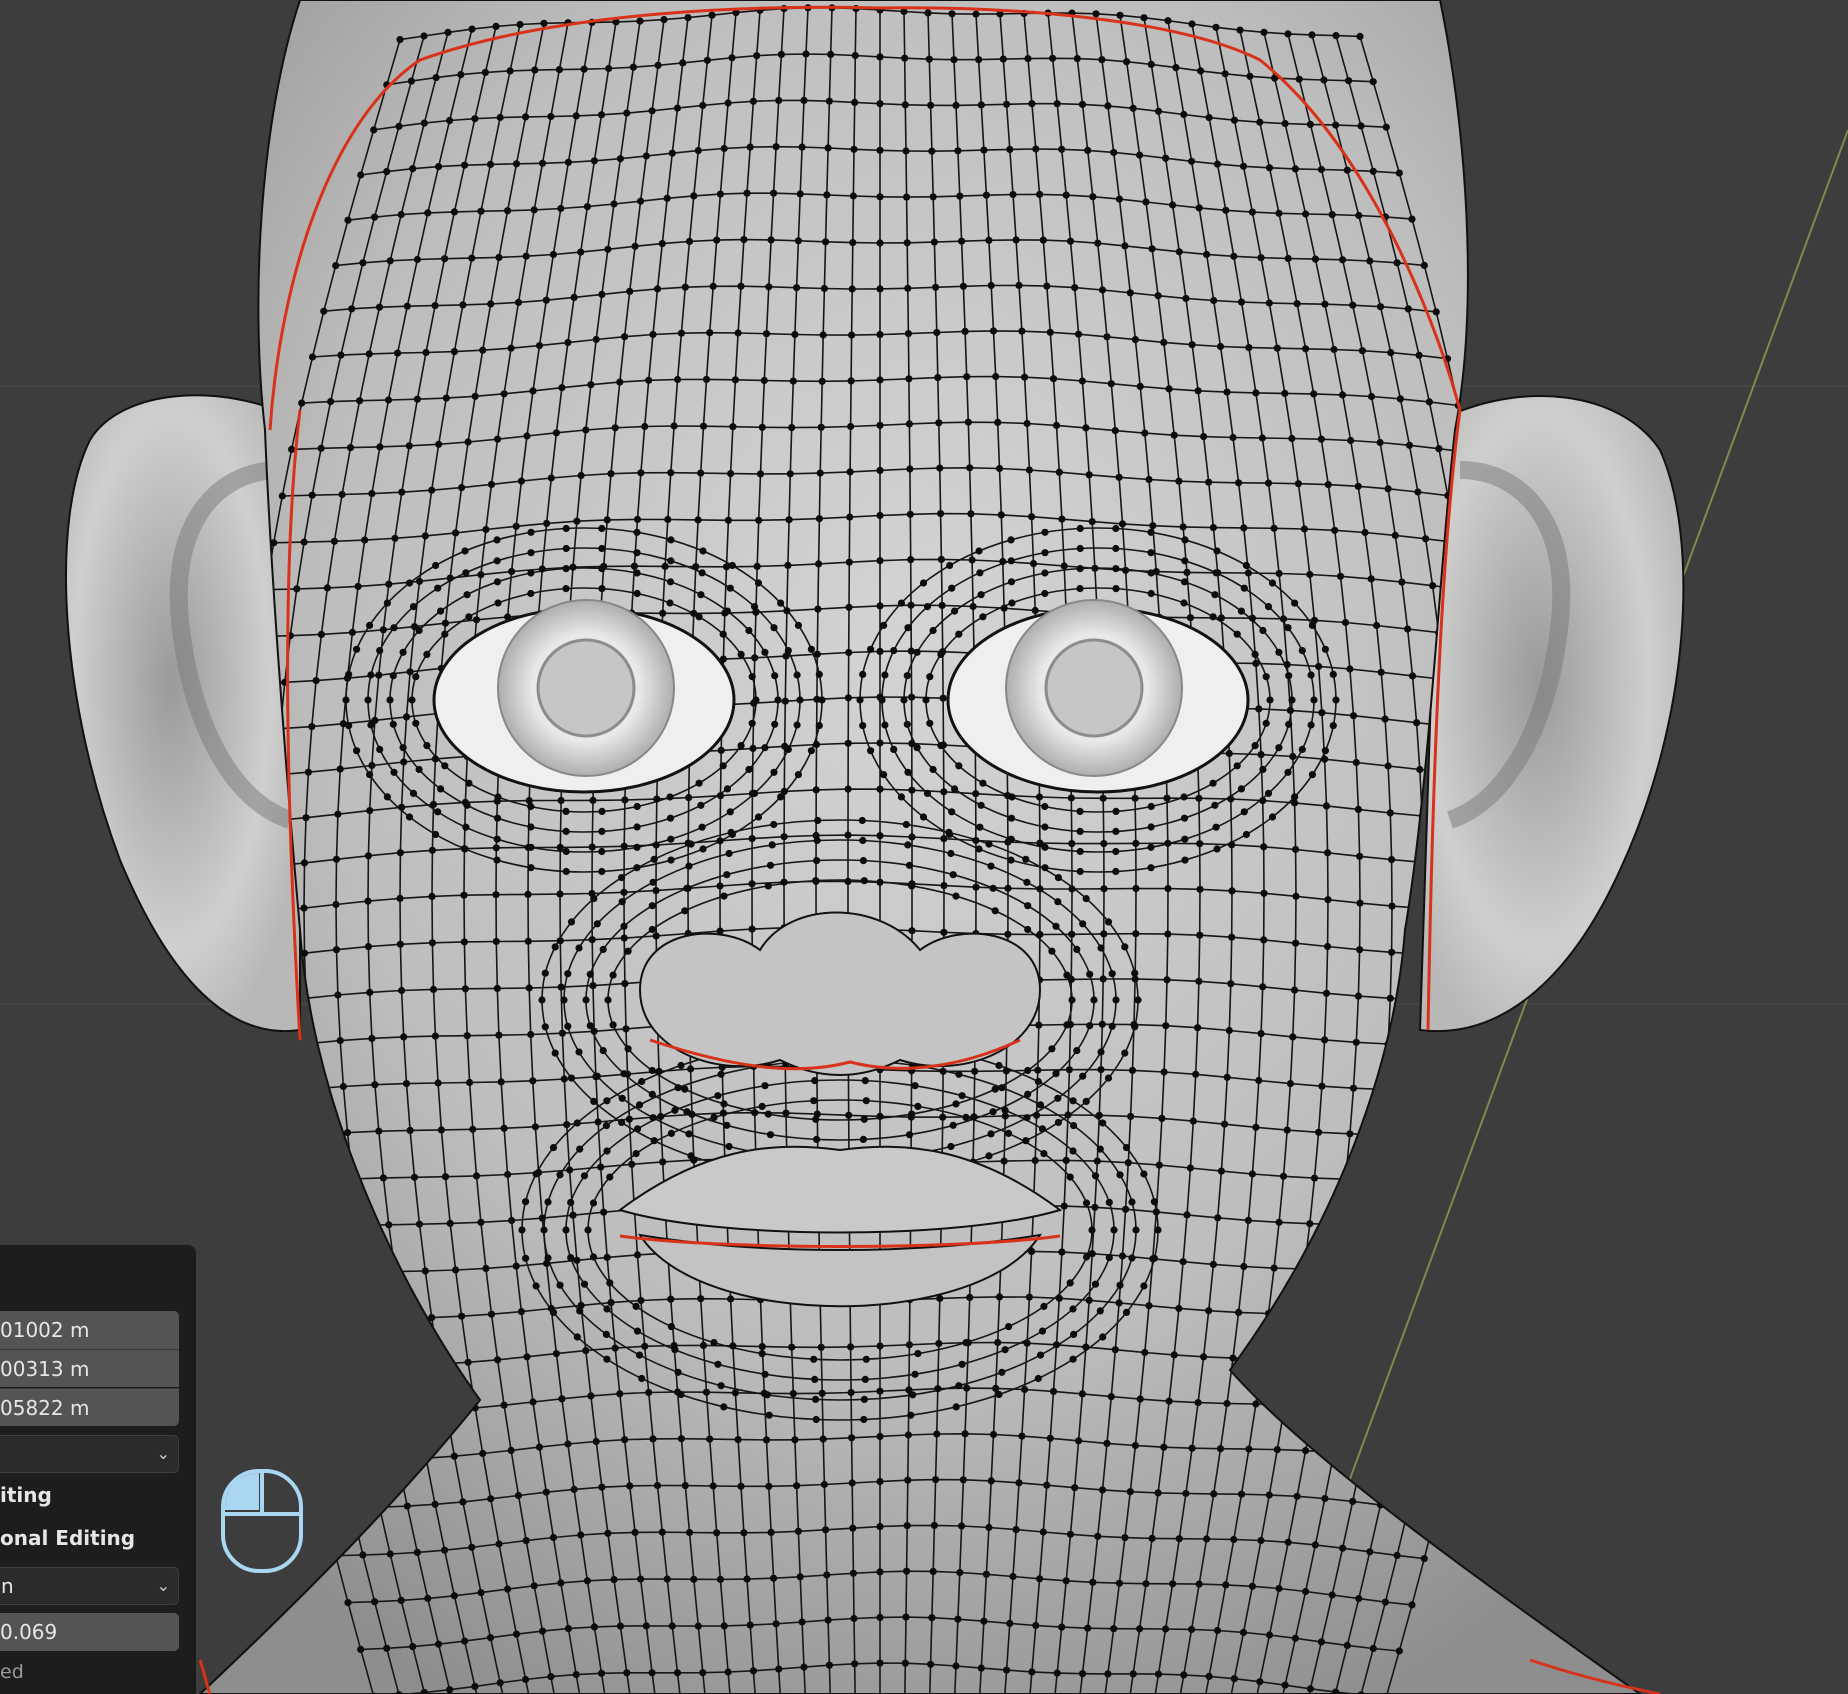 This screenshot has width=1848, height=1694. I want to click on connected-only-label: onal Editing, so click(67, 1538).